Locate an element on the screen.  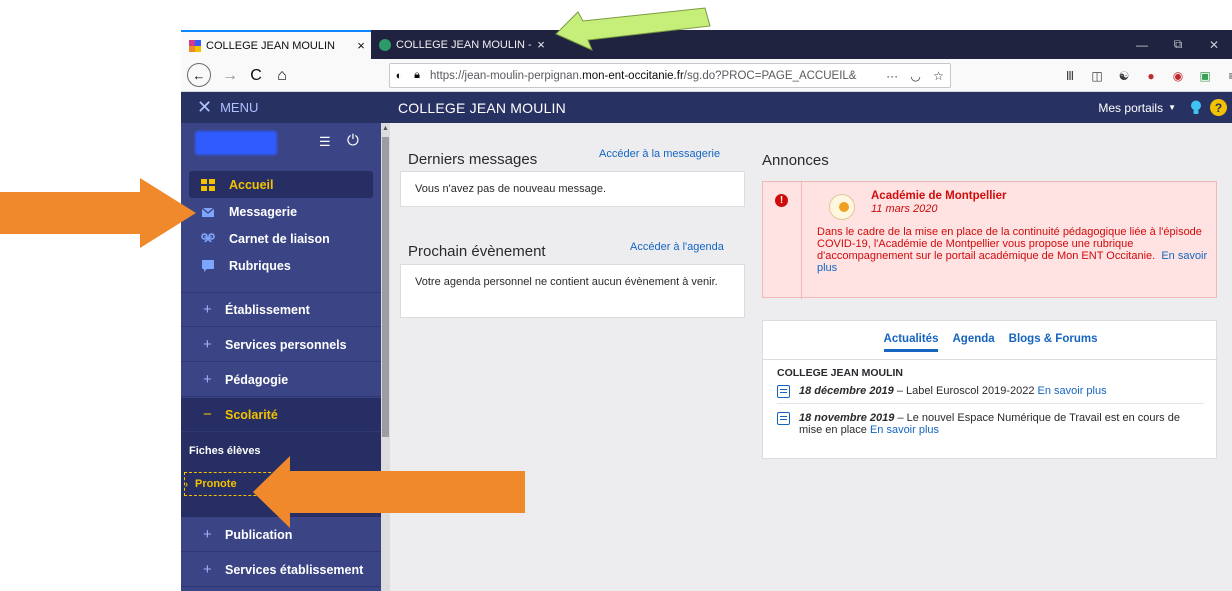
green-arrow-icon is located at coordinates (633, 29).